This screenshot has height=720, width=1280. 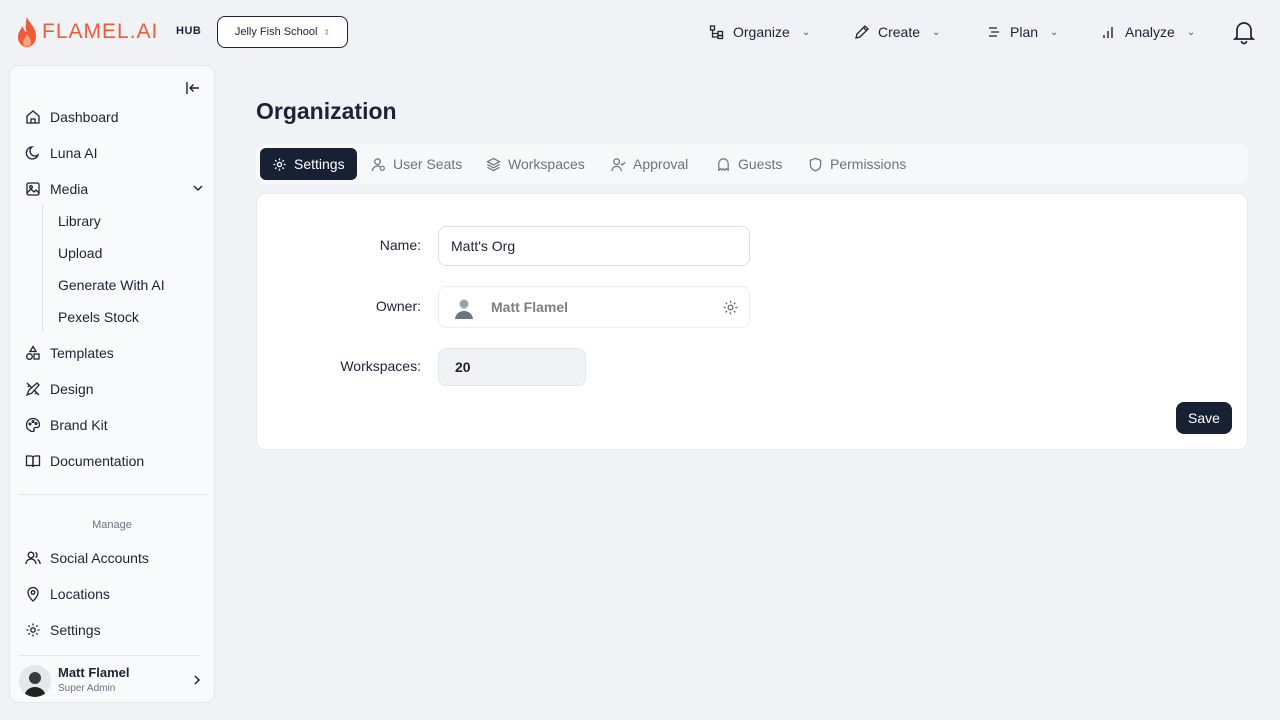 I want to click on save-button: Save, so click(x=1204, y=418).